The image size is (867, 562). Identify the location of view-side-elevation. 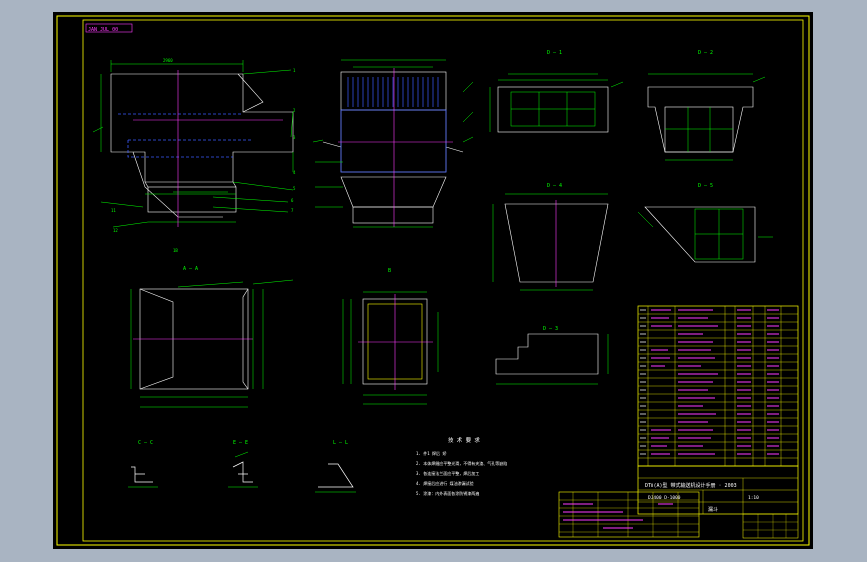
(202, 145).